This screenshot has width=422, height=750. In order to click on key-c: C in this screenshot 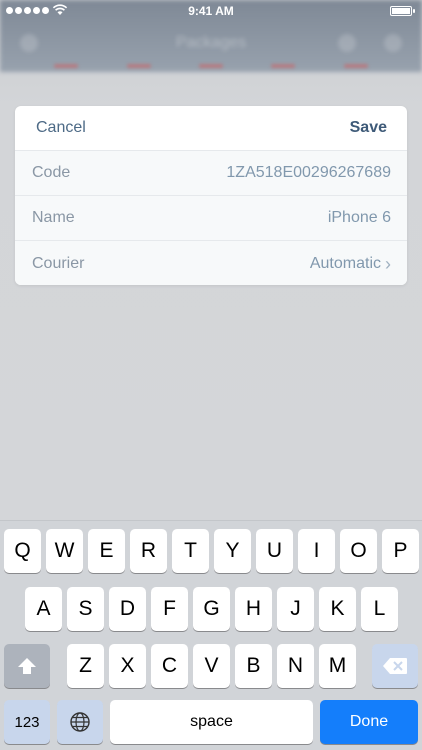, I will do `click(169, 666)`.